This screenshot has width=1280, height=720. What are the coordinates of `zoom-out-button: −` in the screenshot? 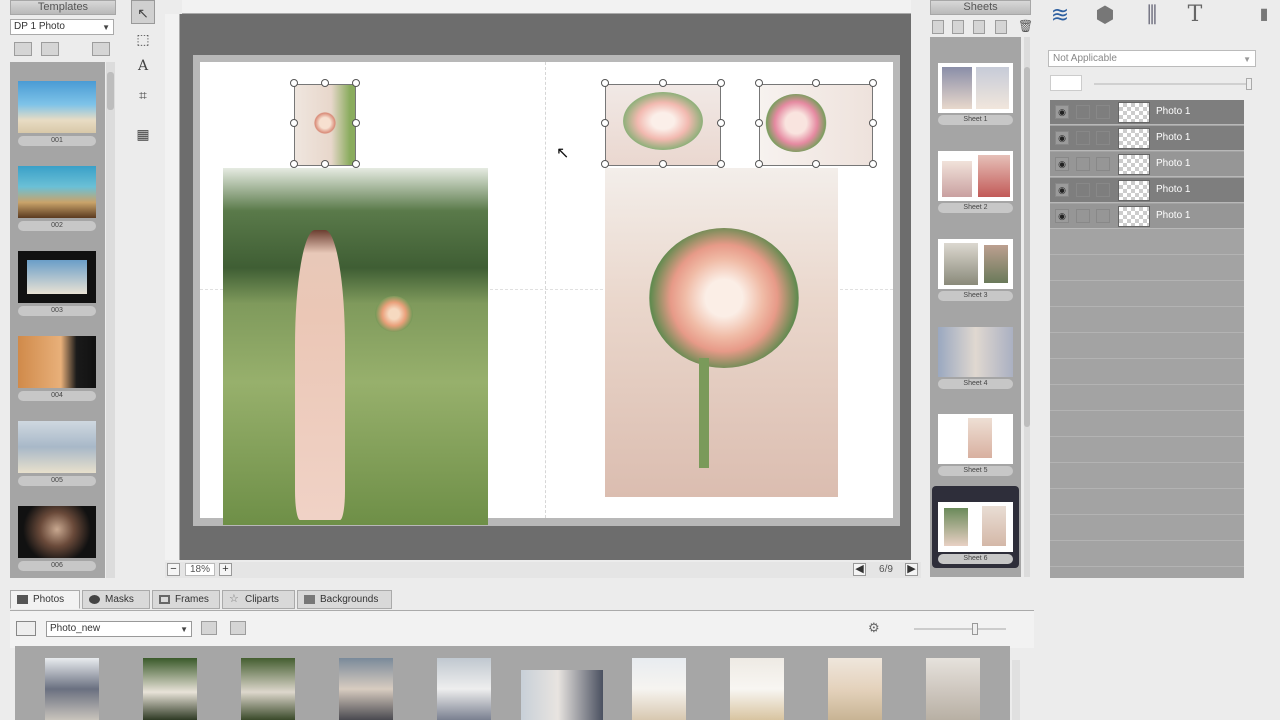 It's located at (173, 569).